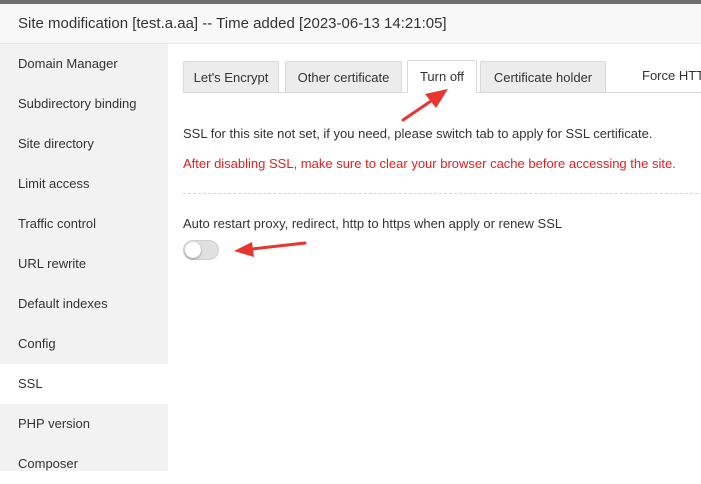 The height and width of the screenshot is (484, 701). I want to click on sidebar-item-url-rewrite: URL rewrite, so click(84, 264).